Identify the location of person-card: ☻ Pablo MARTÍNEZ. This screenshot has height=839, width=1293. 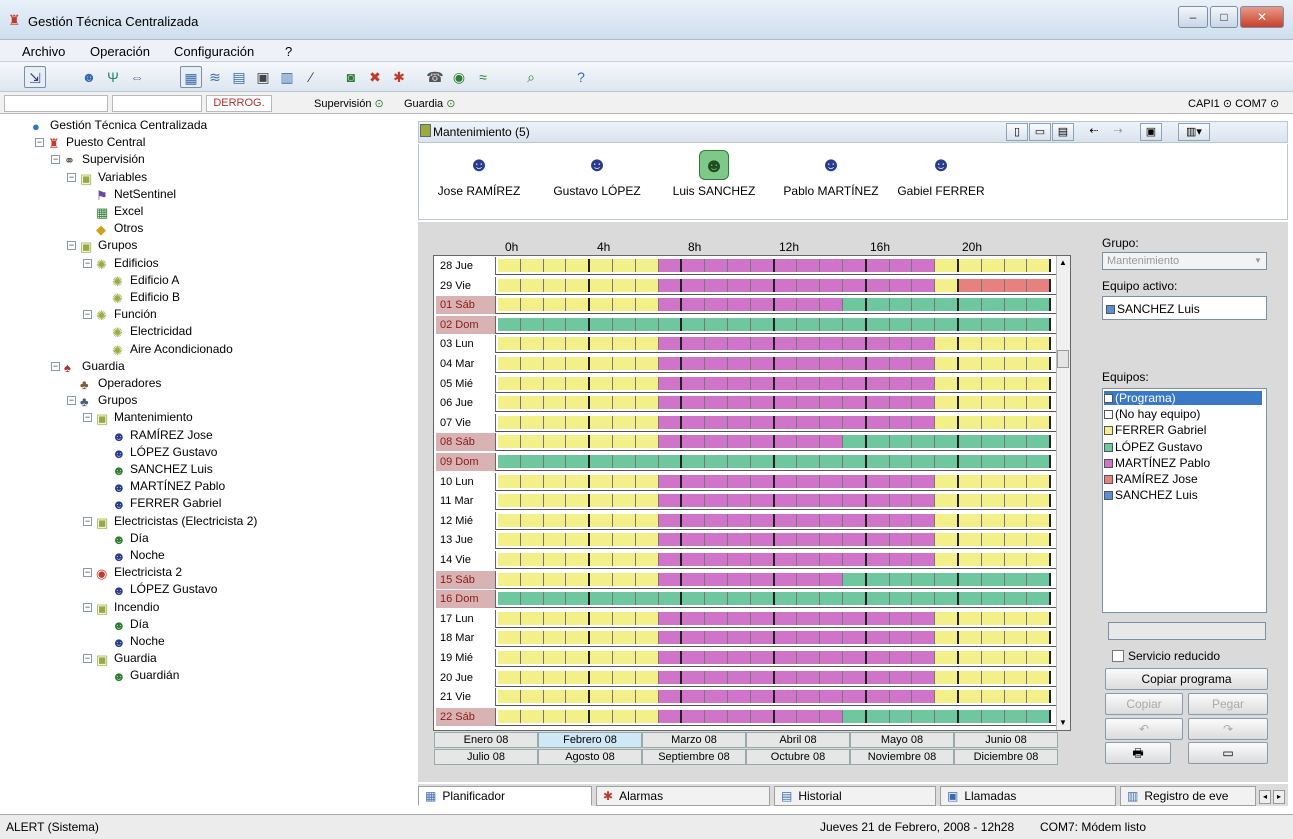
(831, 180).